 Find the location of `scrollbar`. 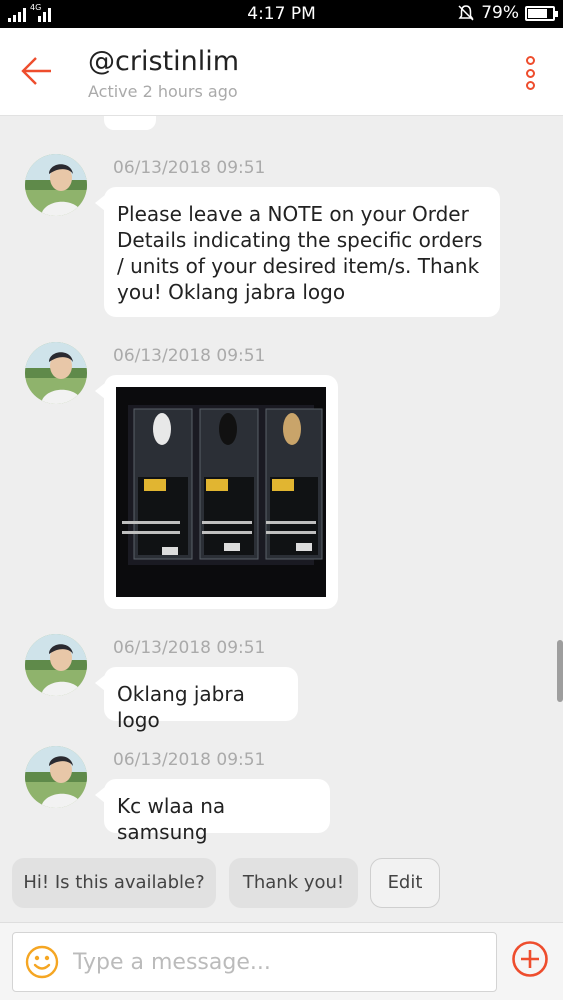

scrollbar is located at coordinates (560, 671).